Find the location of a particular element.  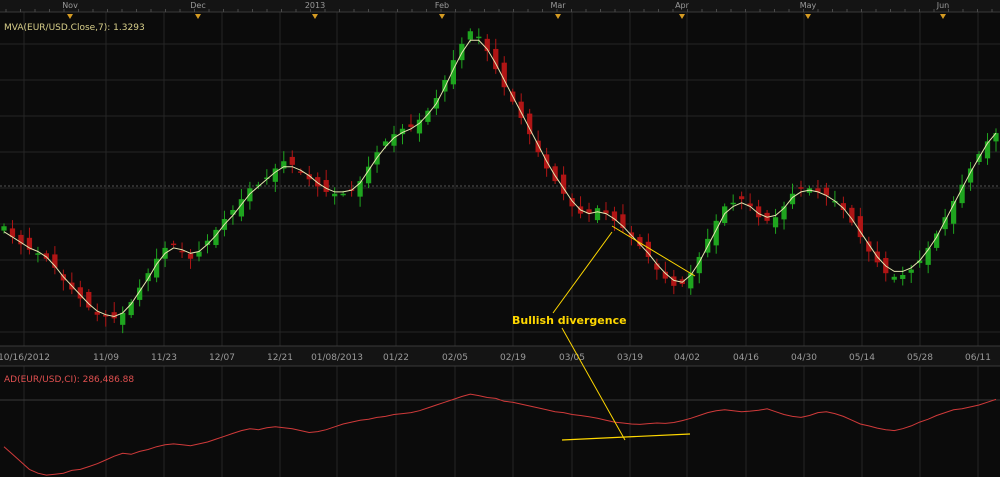

month-tick-label: May is located at coordinates (808, 5).